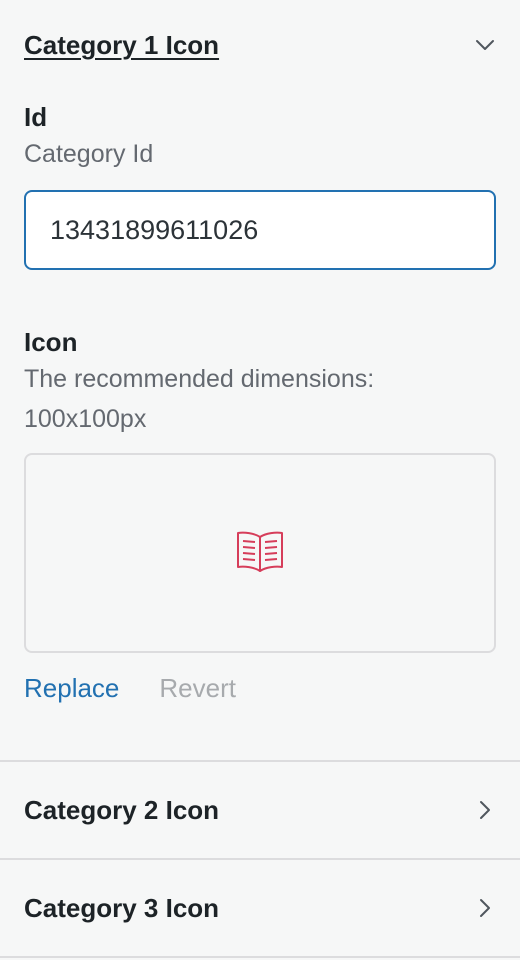 The height and width of the screenshot is (960, 520). What do you see at coordinates (51, 342) in the screenshot?
I see `icon-field-label: Icon` at bounding box center [51, 342].